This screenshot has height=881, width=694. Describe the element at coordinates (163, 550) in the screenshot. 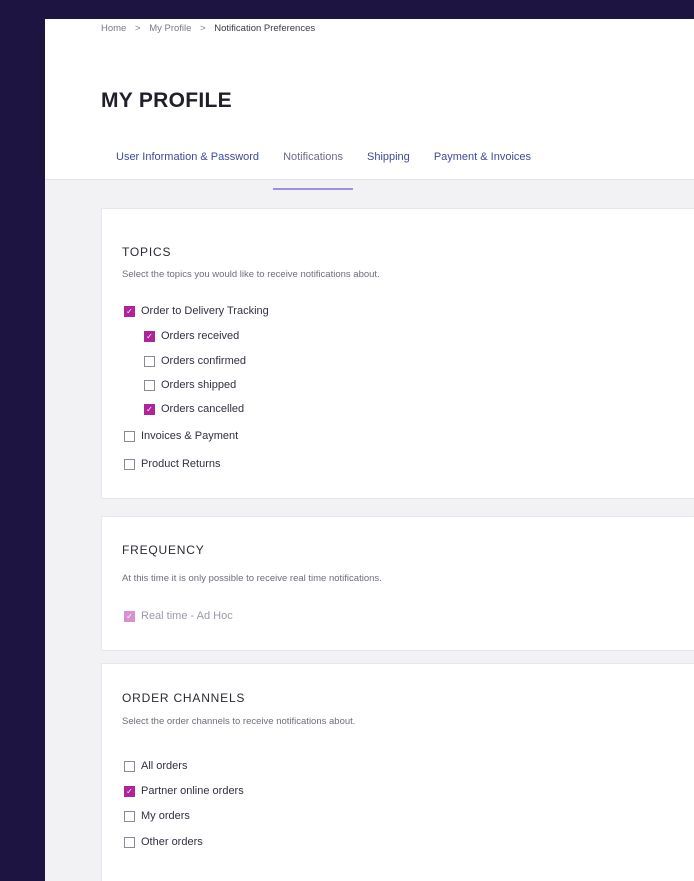

I see `frequency-heading: FREQUENCY` at that location.